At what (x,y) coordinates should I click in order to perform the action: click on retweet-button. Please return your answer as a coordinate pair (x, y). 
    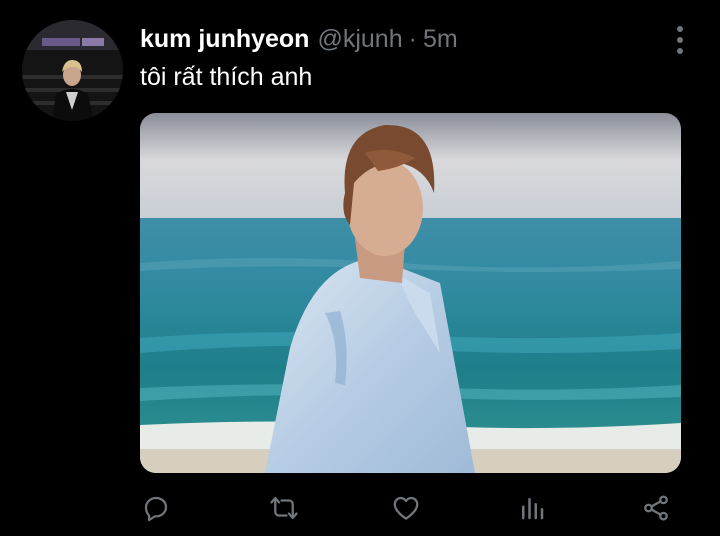
    Looking at the image, I should click on (284, 508).